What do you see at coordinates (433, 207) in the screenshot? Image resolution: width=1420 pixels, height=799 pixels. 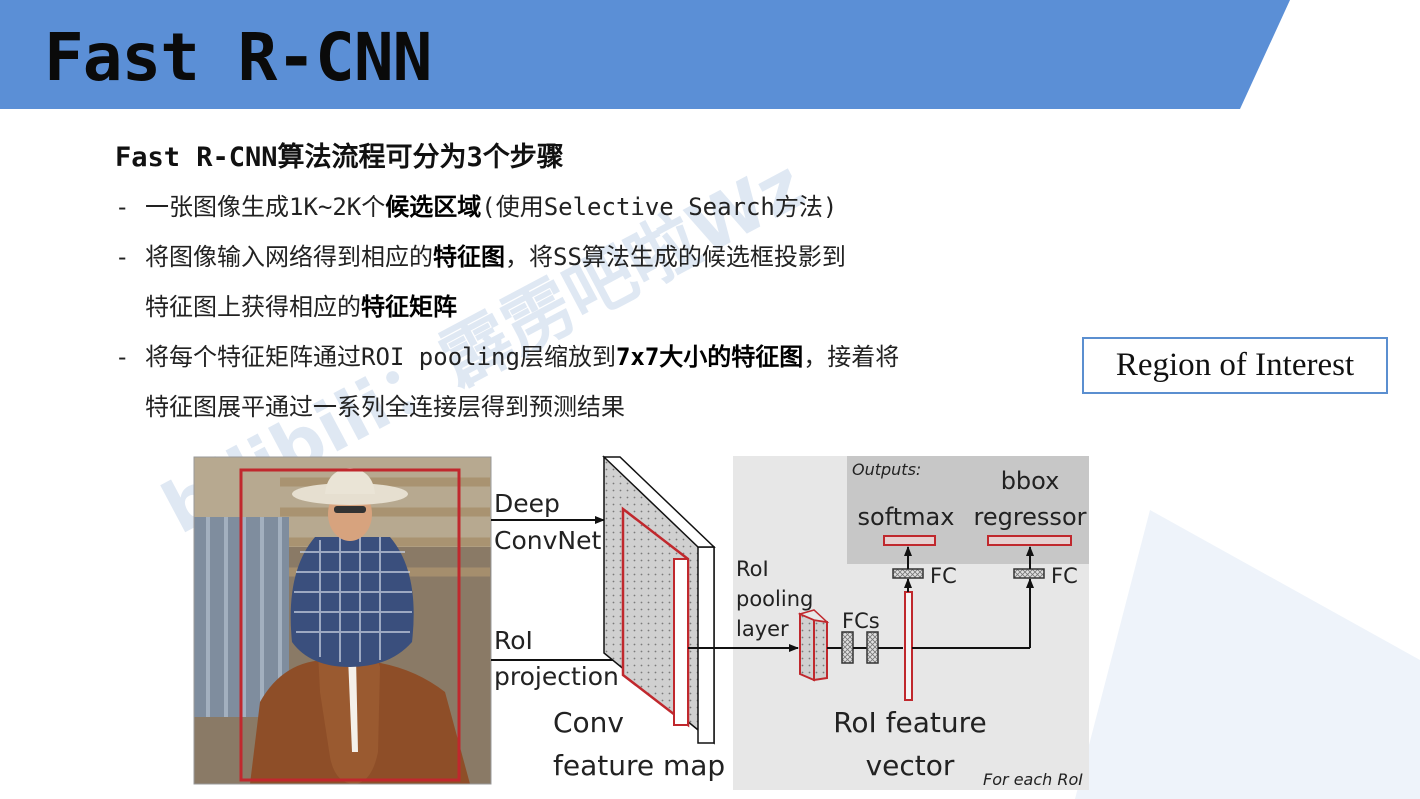 I see `step-emphasis: 候选区域` at bounding box center [433, 207].